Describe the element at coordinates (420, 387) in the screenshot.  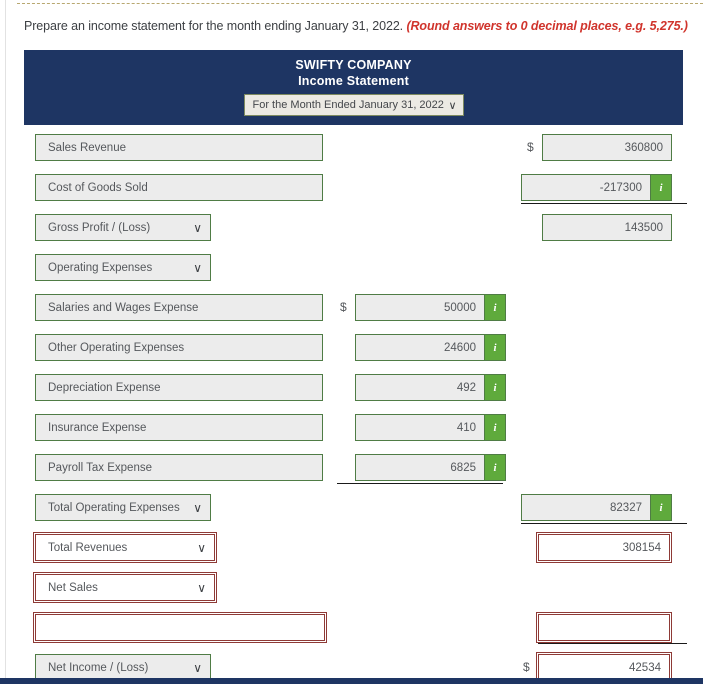
I see `row-amount-input: 492` at that location.